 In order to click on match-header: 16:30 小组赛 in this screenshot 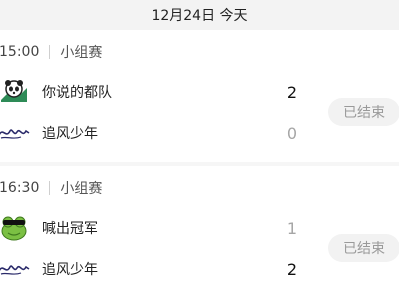, I will do `click(51, 188)`.